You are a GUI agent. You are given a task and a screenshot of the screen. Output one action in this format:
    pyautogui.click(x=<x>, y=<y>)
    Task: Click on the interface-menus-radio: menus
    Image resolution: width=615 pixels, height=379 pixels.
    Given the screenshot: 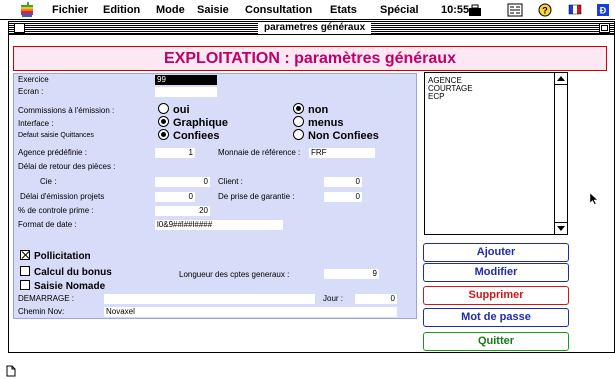 What is the action you would take?
    pyautogui.click(x=318, y=122)
    